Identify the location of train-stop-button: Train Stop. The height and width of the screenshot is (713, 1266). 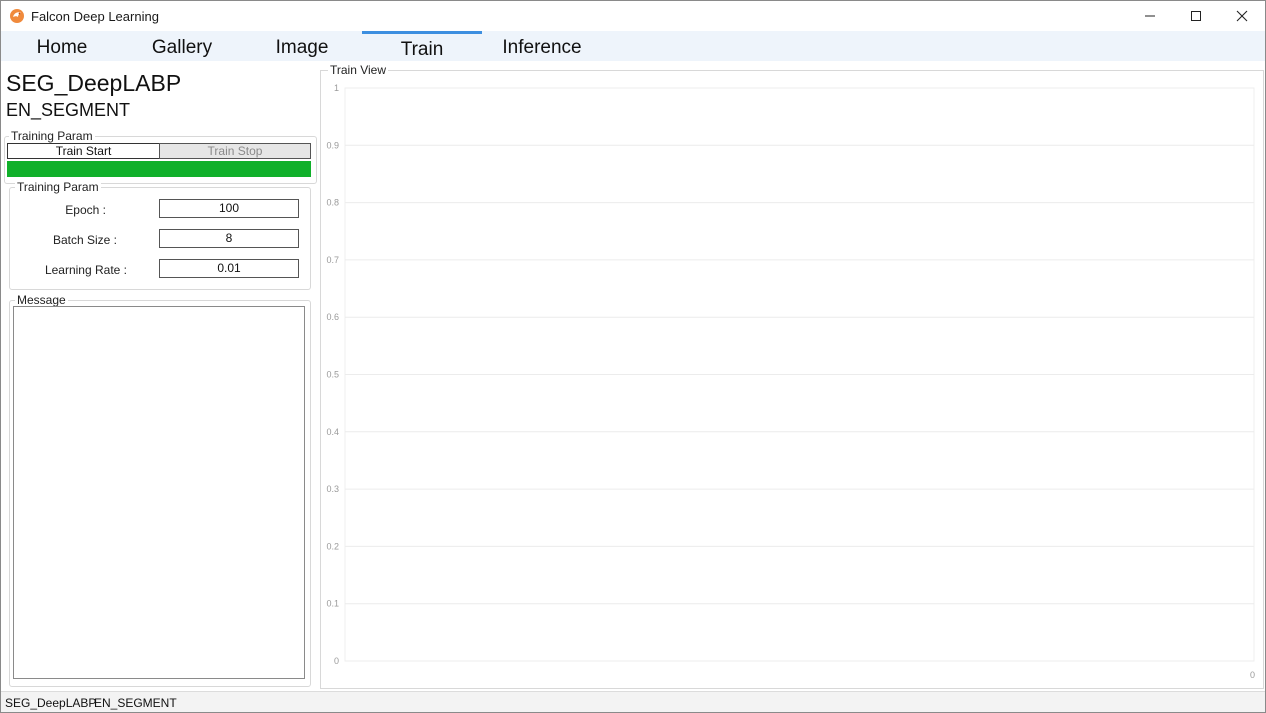
(235, 151).